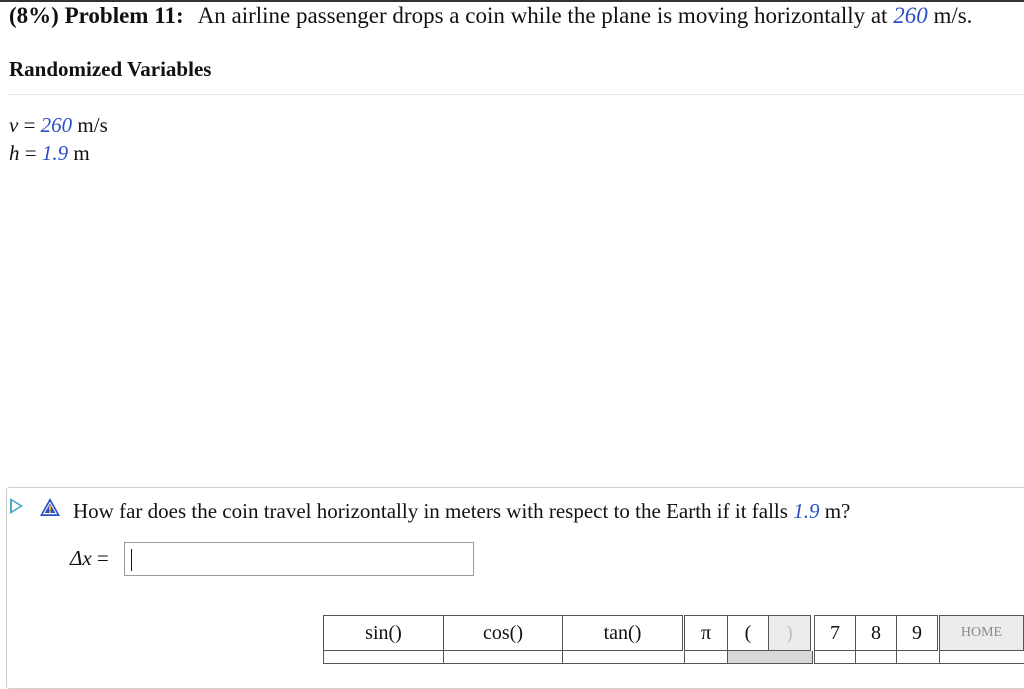 Image resolution: width=1024 pixels, height=689 pixels. What do you see at coordinates (34, 15) in the screenshot?
I see `problem-percent: (8%)` at bounding box center [34, 15].